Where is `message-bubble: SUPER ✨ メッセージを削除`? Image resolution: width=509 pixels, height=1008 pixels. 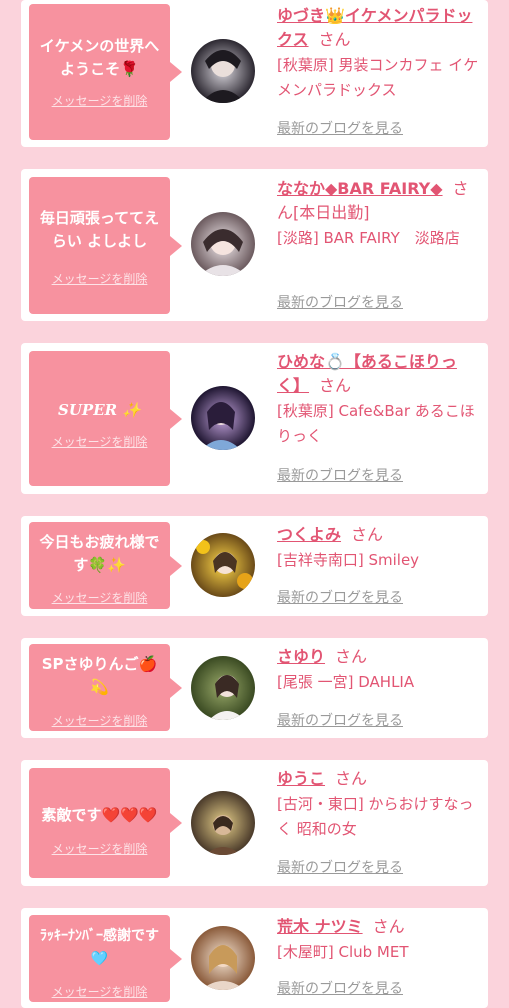 message-bubble: SUPER ✨ メッセージを削除 is located at coordinates (105, 418).